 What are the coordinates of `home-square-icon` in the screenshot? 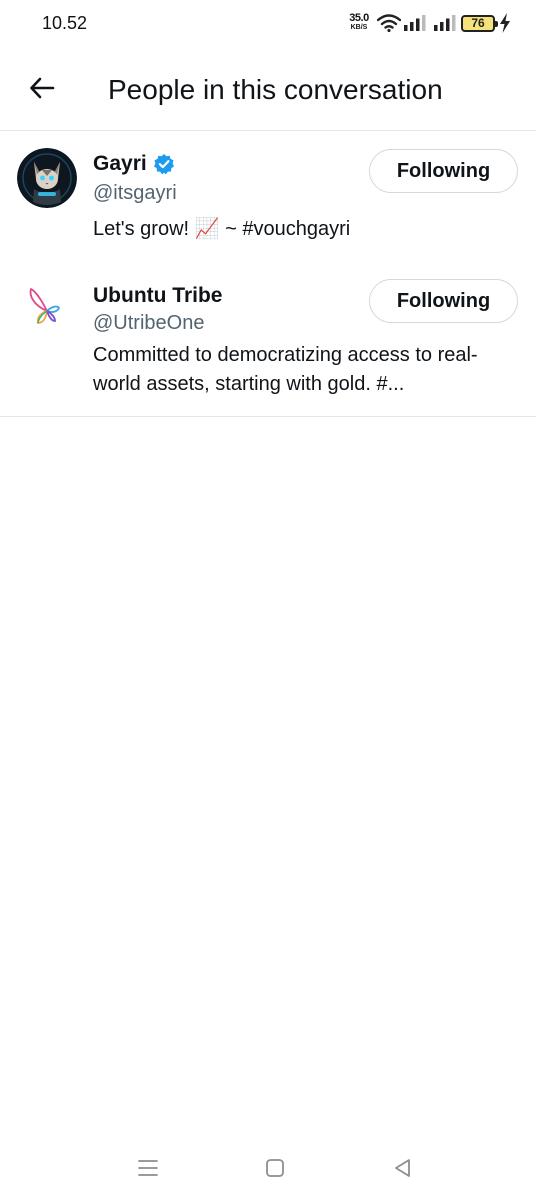 It's located at (275, 1170).